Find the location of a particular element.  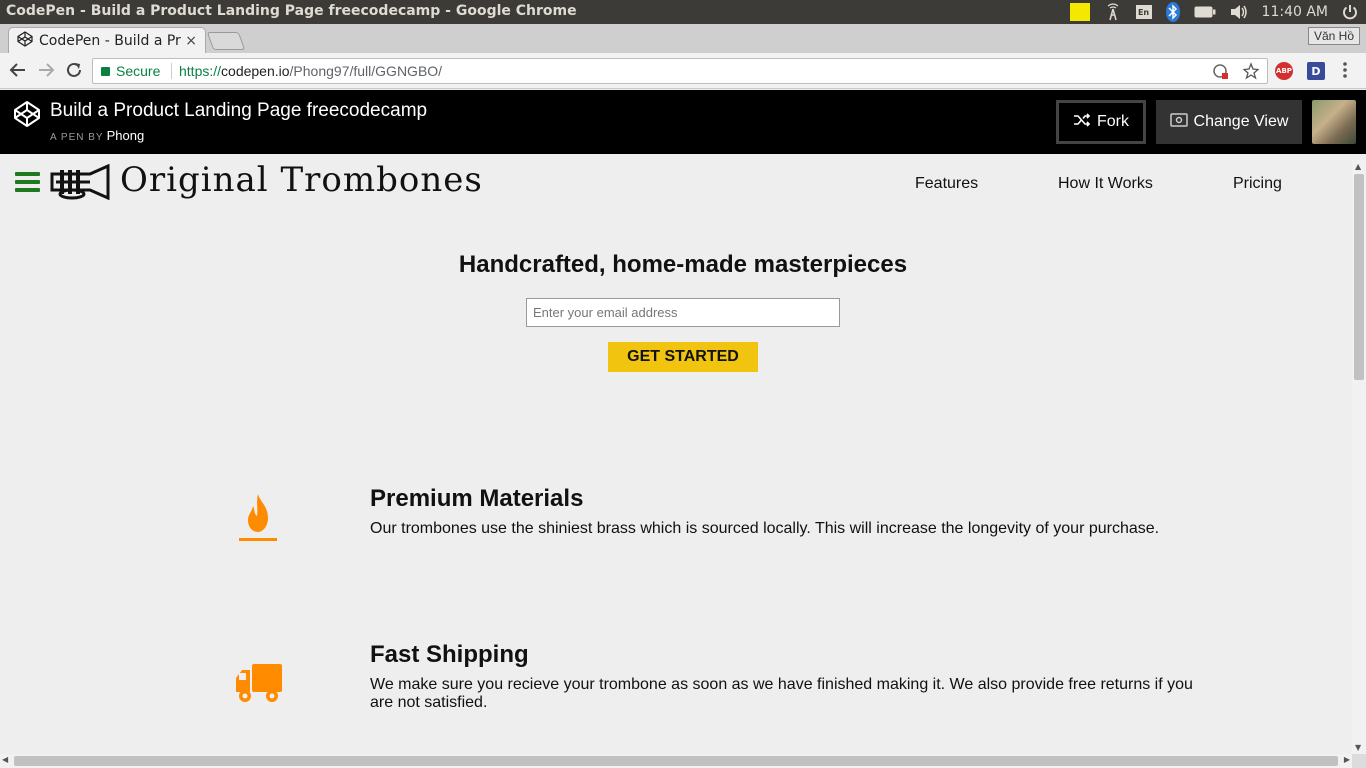

battery-icon is located at coordinates (1205, 12).